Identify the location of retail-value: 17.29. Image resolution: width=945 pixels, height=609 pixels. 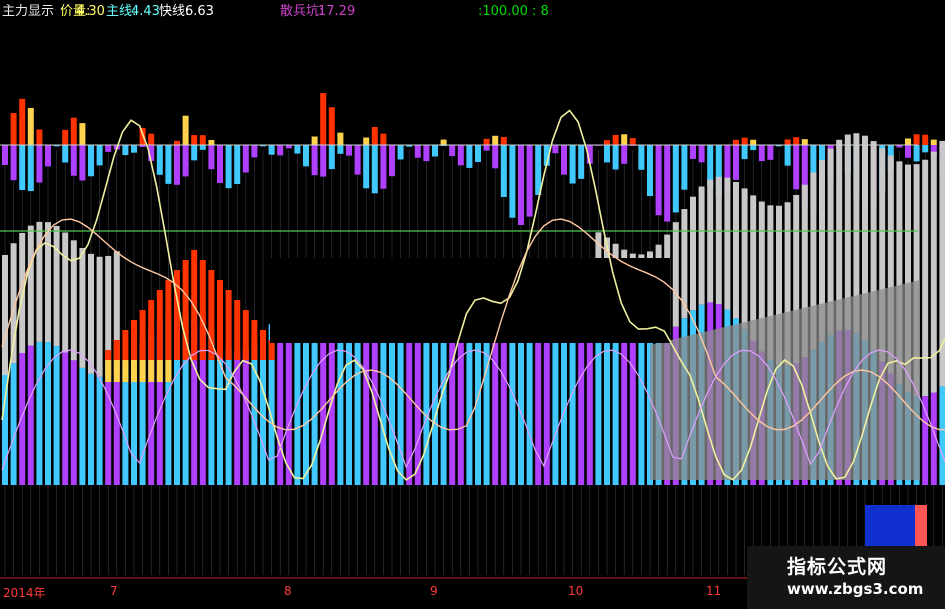
(337, 11).